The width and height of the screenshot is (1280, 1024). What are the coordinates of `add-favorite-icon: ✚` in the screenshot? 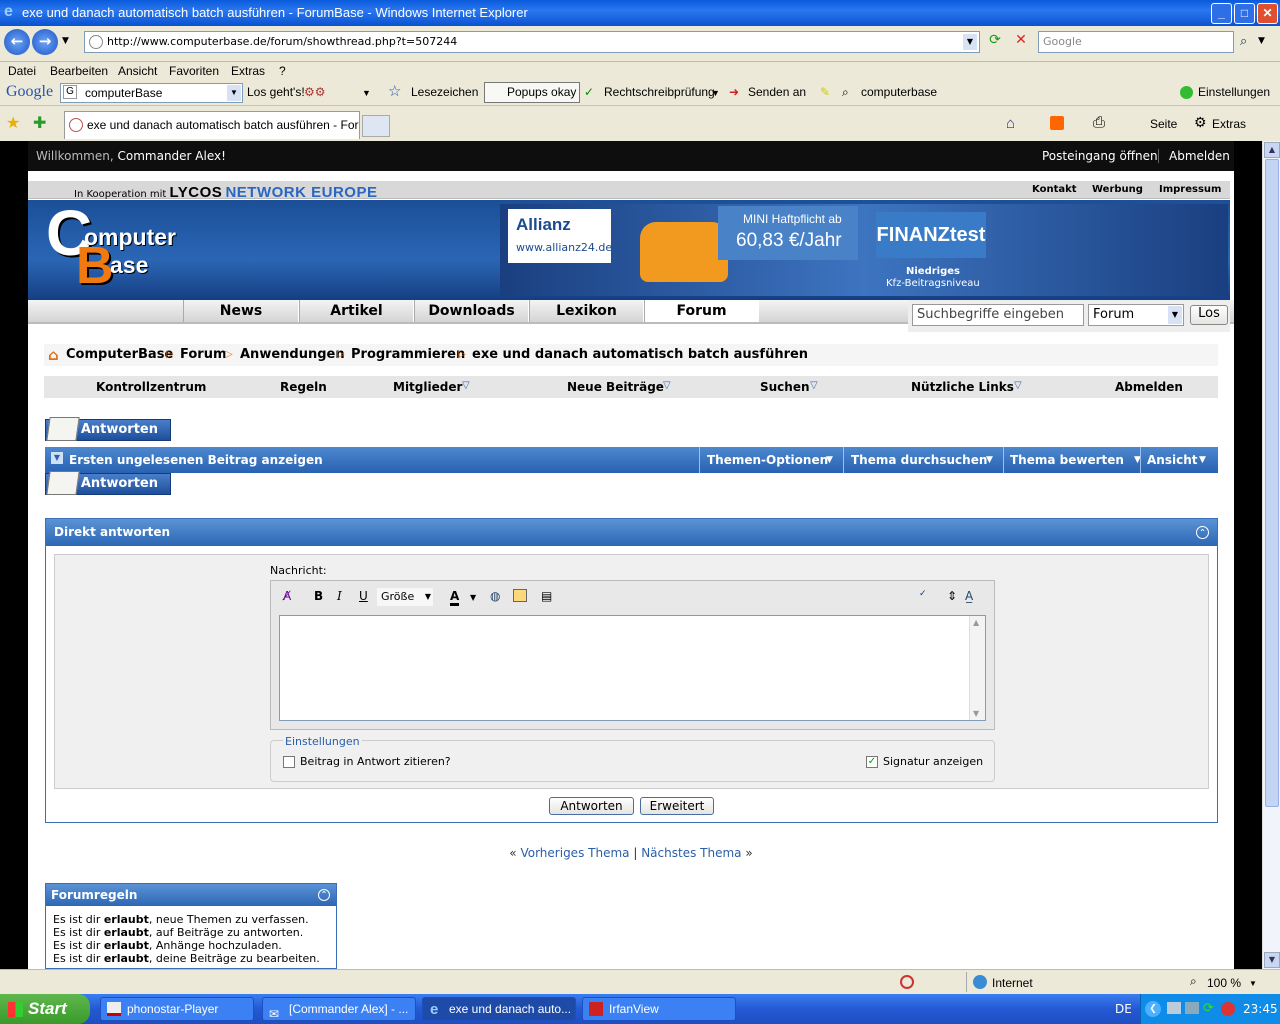 It's located at (39, 123).